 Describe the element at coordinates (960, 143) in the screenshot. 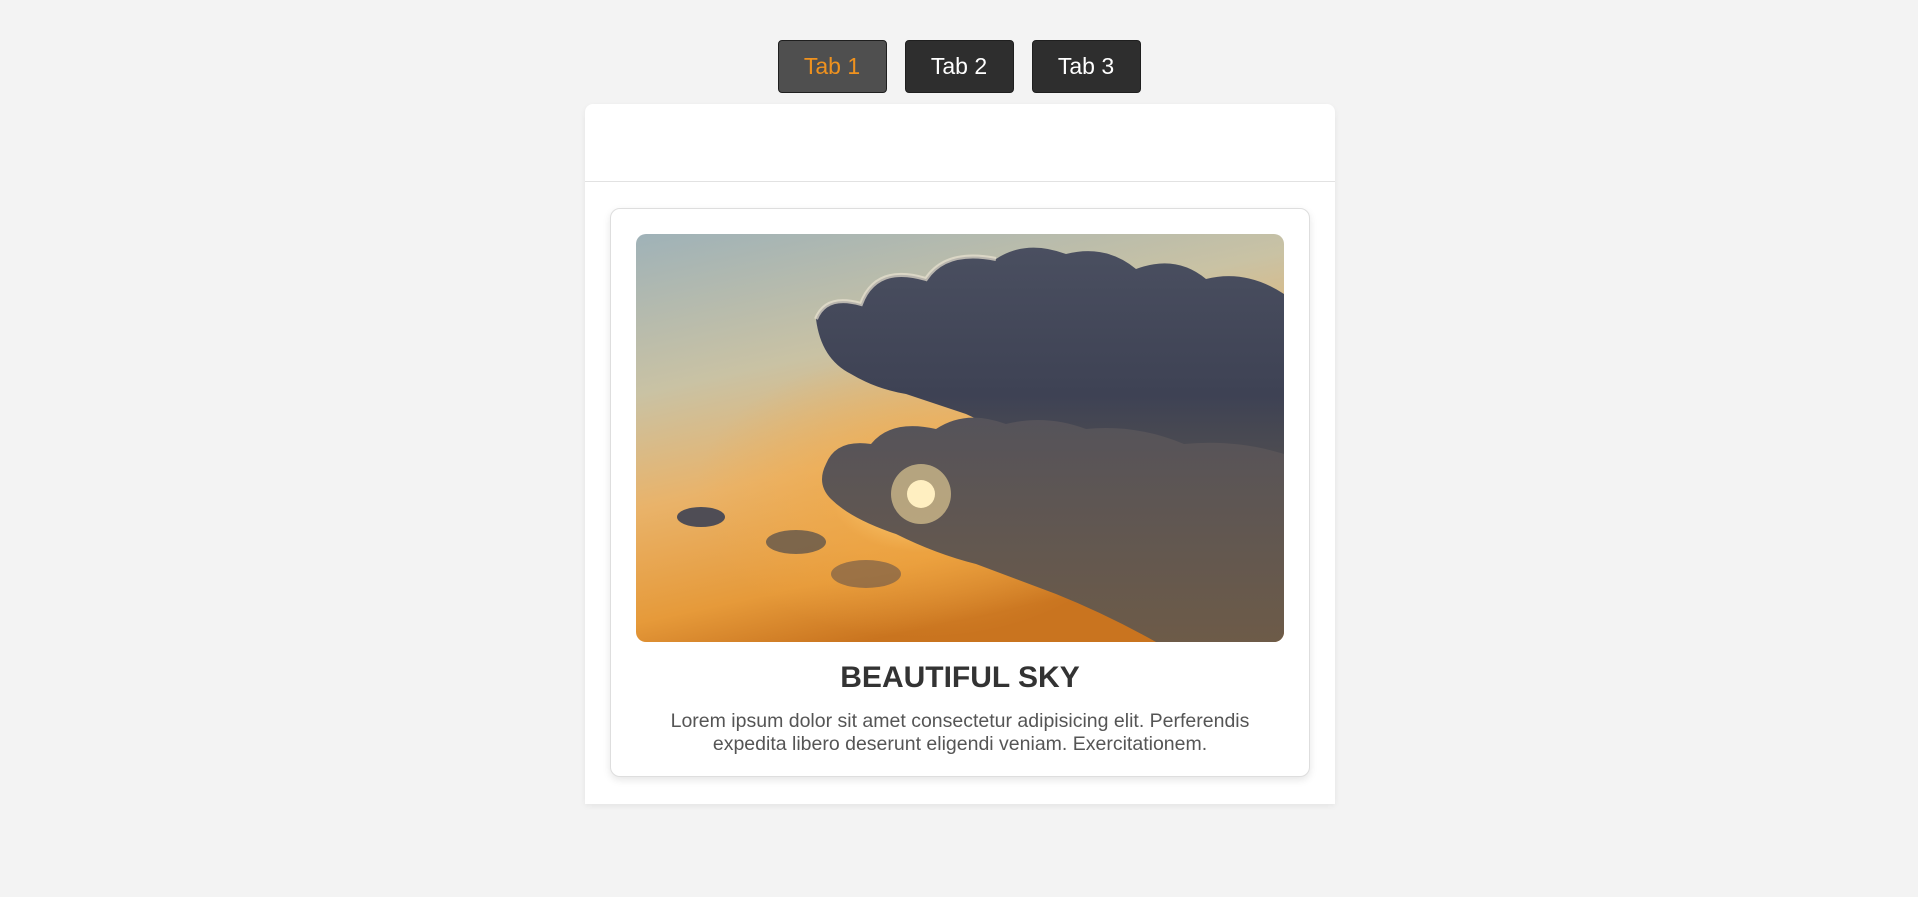

I see `panel-header` at that location.